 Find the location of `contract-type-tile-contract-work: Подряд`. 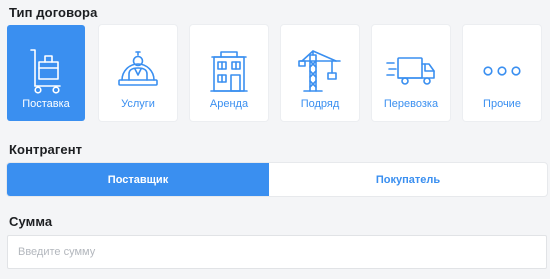

contract-type-tile-contract-work: Подряд is located at coordinates (320, 73).